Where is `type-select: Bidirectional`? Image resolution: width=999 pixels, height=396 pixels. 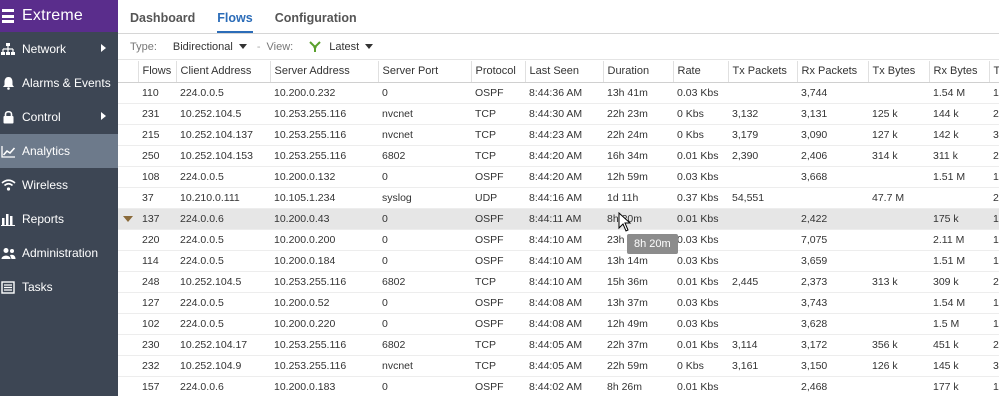
type-select: Bidirectional is located at coordinates (210, 47).